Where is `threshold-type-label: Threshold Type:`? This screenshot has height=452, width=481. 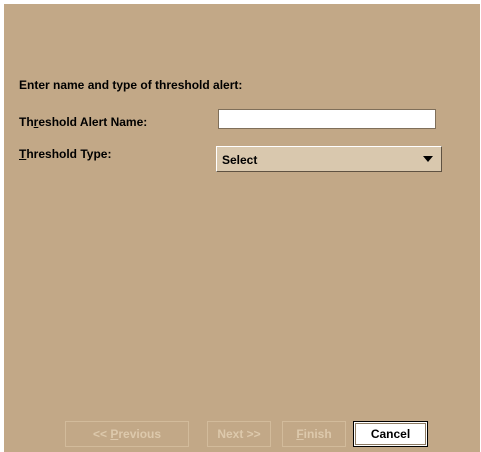 threshold-type-label: Threshold Type: is located at coordinates (65, 154).